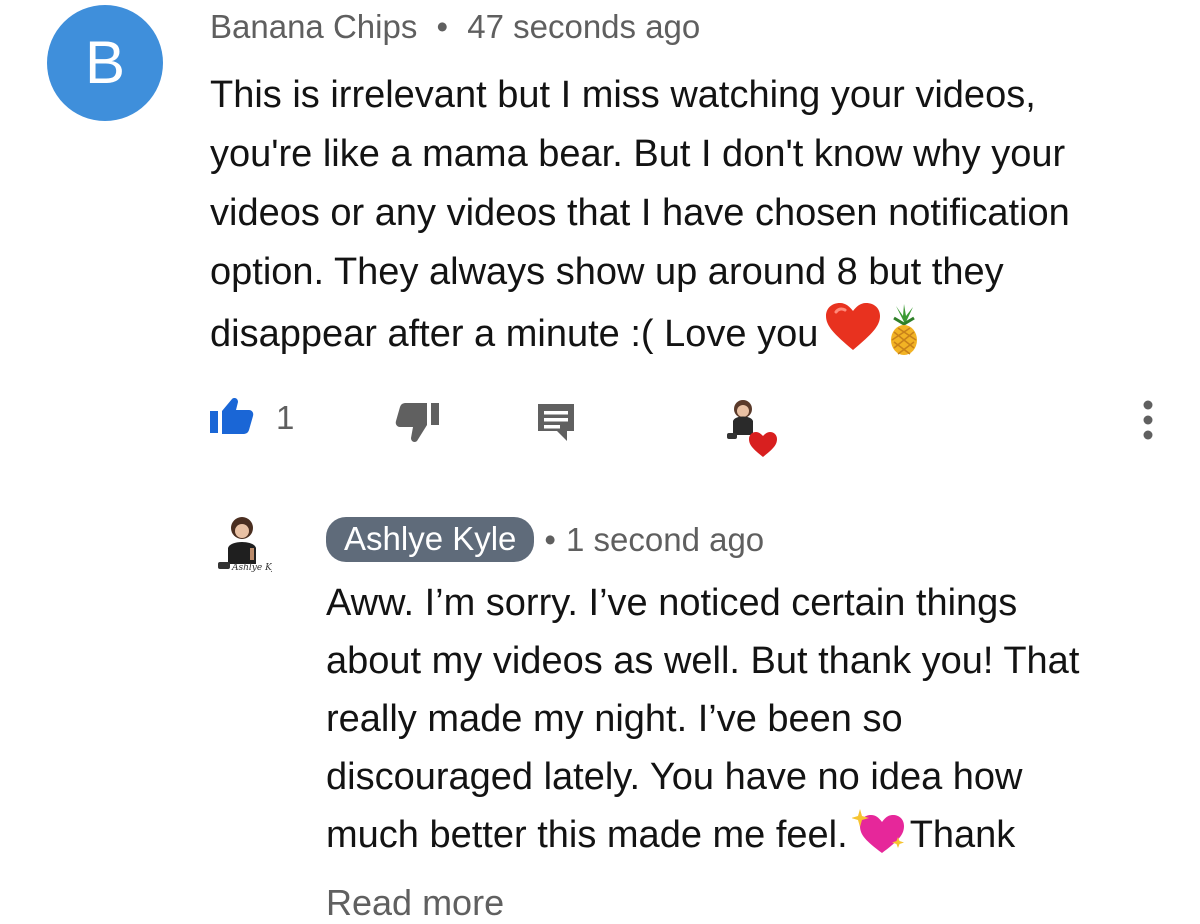 The image size is (1200, 924). What do you see at coordinates (430, 539) in the screenshot?
I see `reply-author-badge: Ashlye Kyle` at bounding box center [430, 539].